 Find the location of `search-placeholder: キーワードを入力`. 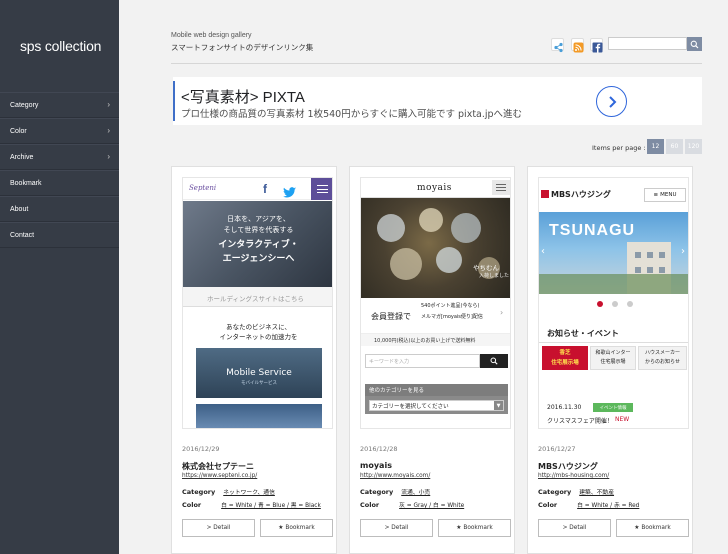

search-placeholder: キーワードを入力 is located at coordinates (389, 362).